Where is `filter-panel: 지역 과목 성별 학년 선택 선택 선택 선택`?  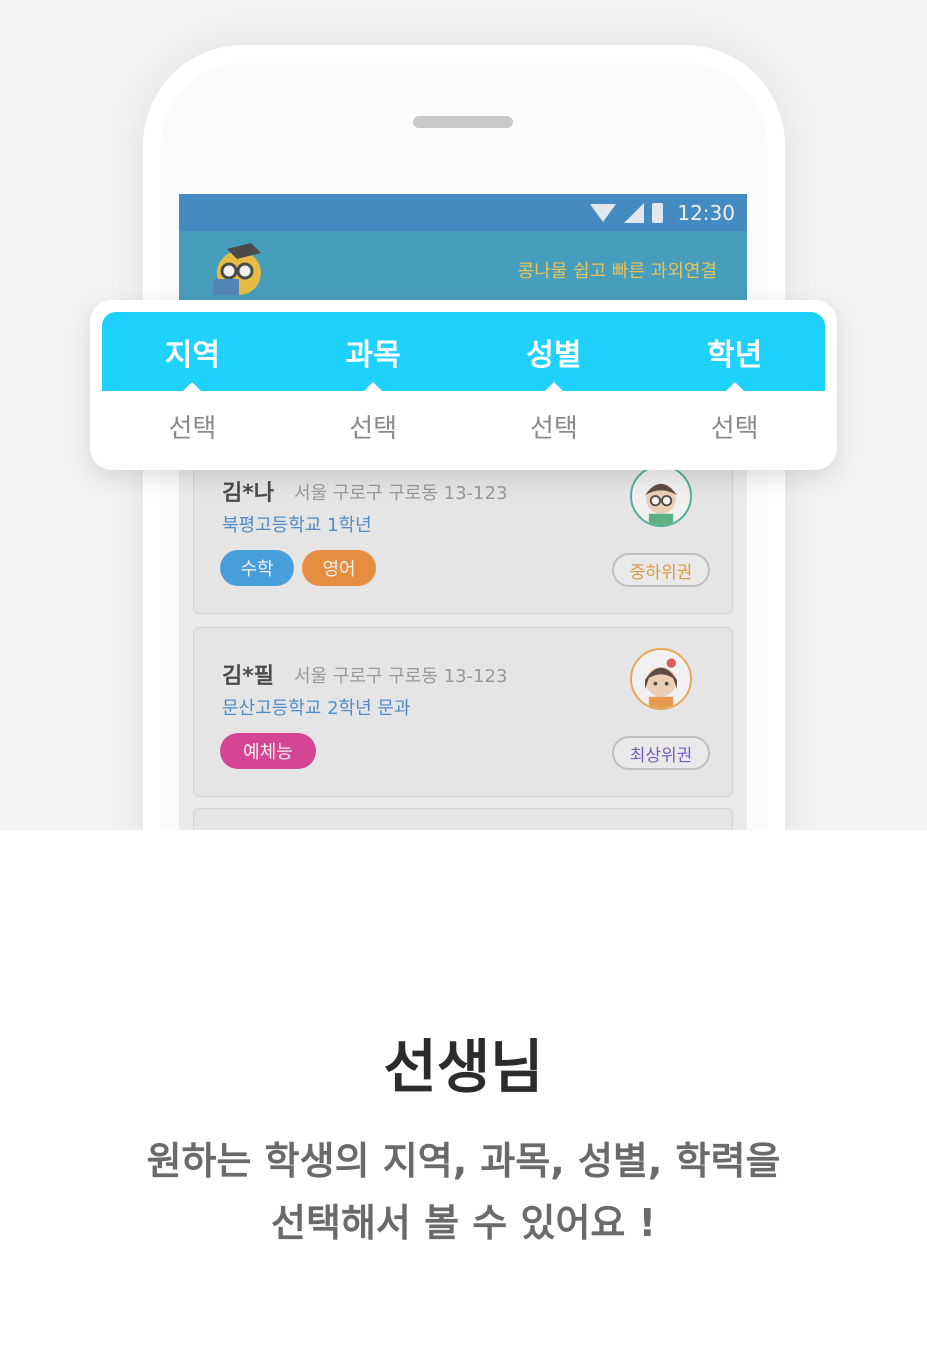 filter-panel: 지역 과목 성별 학년 선택 선택 선택 선택 is located at coordinates (463, 385).